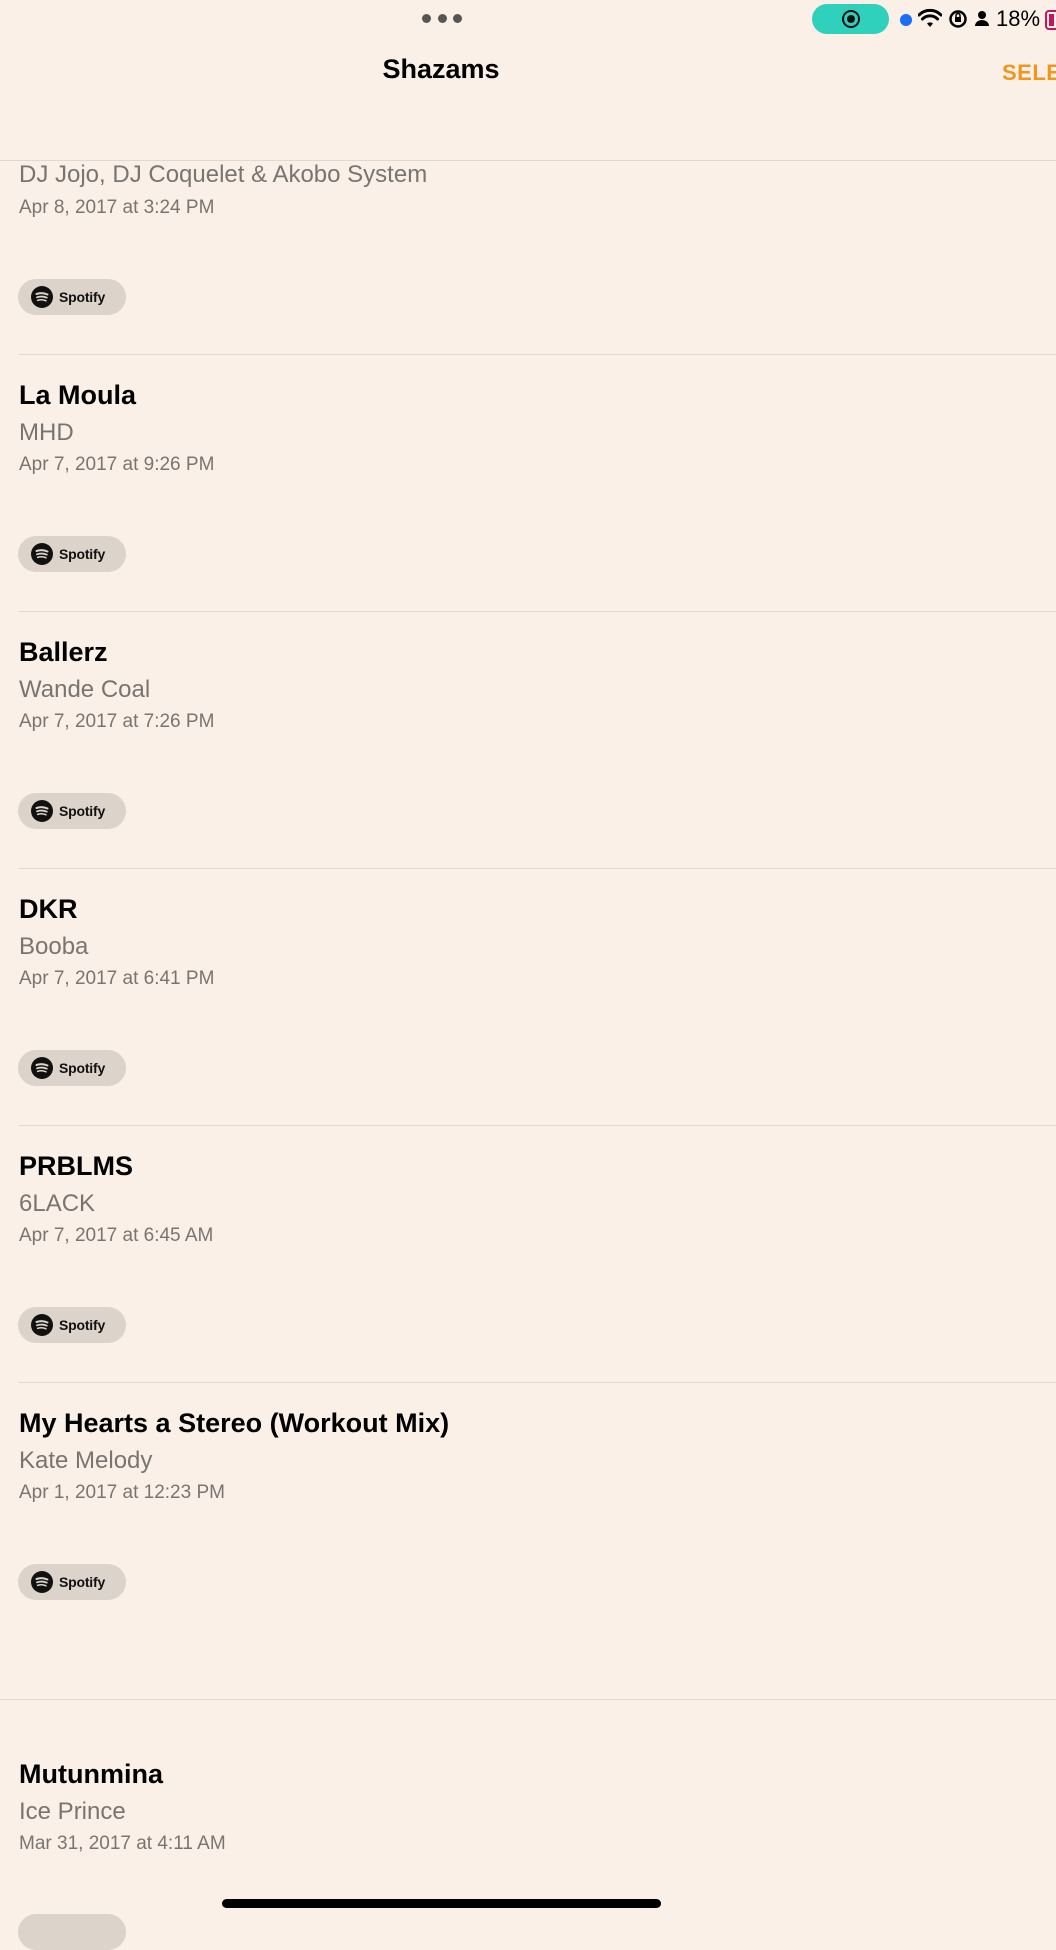 Image resolution: width=1056 pixels, height=1950 pixels. What do you see at coordinates (930, 17) in the screenshot?
I see `wifi-icon` at bounding box center [930, 17].